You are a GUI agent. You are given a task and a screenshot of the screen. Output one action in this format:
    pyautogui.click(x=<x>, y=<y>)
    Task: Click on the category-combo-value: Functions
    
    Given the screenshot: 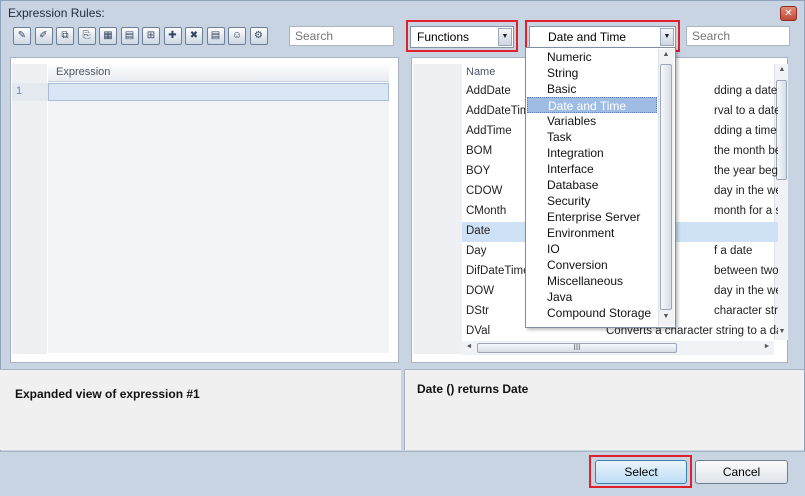 What is the action you would take?
    pyautogui.click(x=443, y=37)
    